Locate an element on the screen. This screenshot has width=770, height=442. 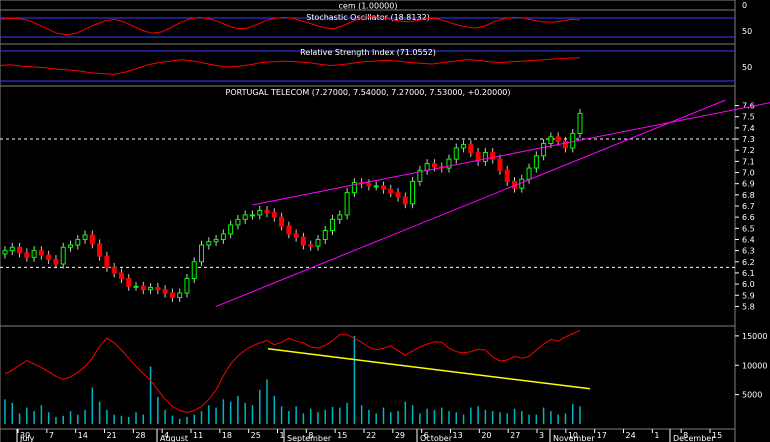
x-tick-label: 7 is located at coordinates (51, 435).